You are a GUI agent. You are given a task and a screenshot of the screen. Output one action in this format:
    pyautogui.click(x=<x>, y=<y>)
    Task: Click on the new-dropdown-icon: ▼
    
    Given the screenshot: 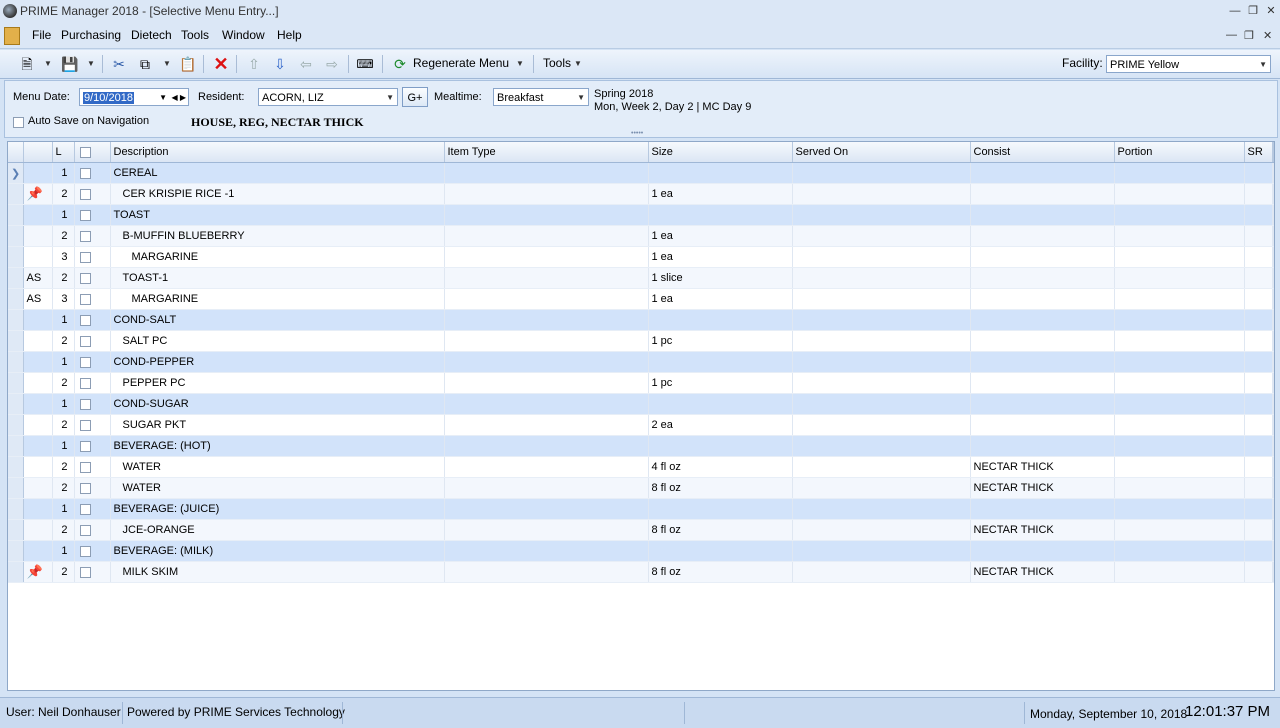 What is the action you would take?
    pyautogui.click(x=48, y=64)
    